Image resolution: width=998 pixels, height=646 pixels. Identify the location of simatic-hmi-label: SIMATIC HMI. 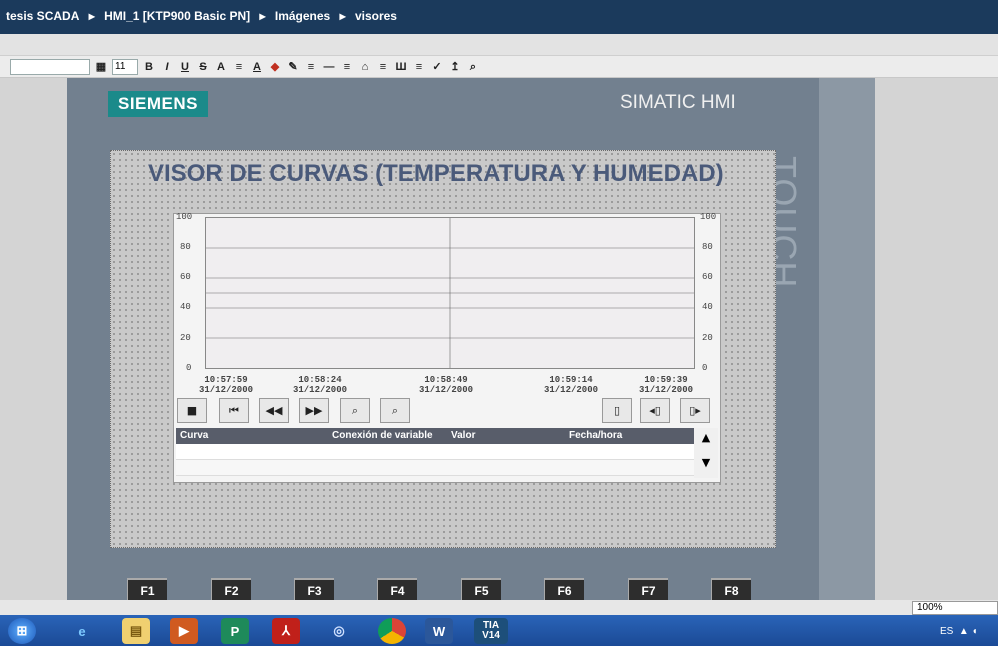
(678, 102).